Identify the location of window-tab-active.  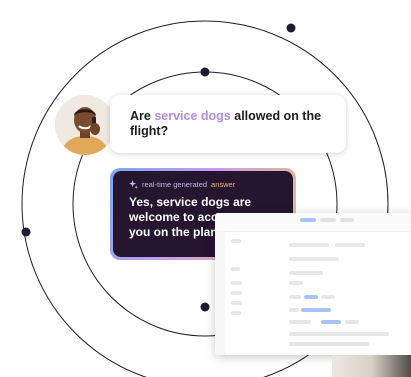
(308, 220).